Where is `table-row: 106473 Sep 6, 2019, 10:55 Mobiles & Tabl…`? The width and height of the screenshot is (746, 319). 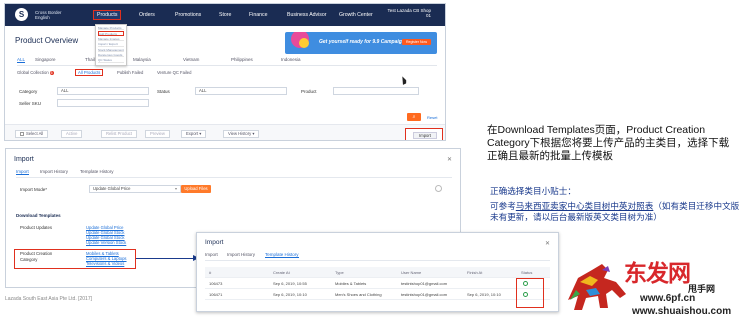
table-row: 106473 Sep 6, 2019, 10:55 Mobiles & Tabl… is located at coordinates (377, 283).